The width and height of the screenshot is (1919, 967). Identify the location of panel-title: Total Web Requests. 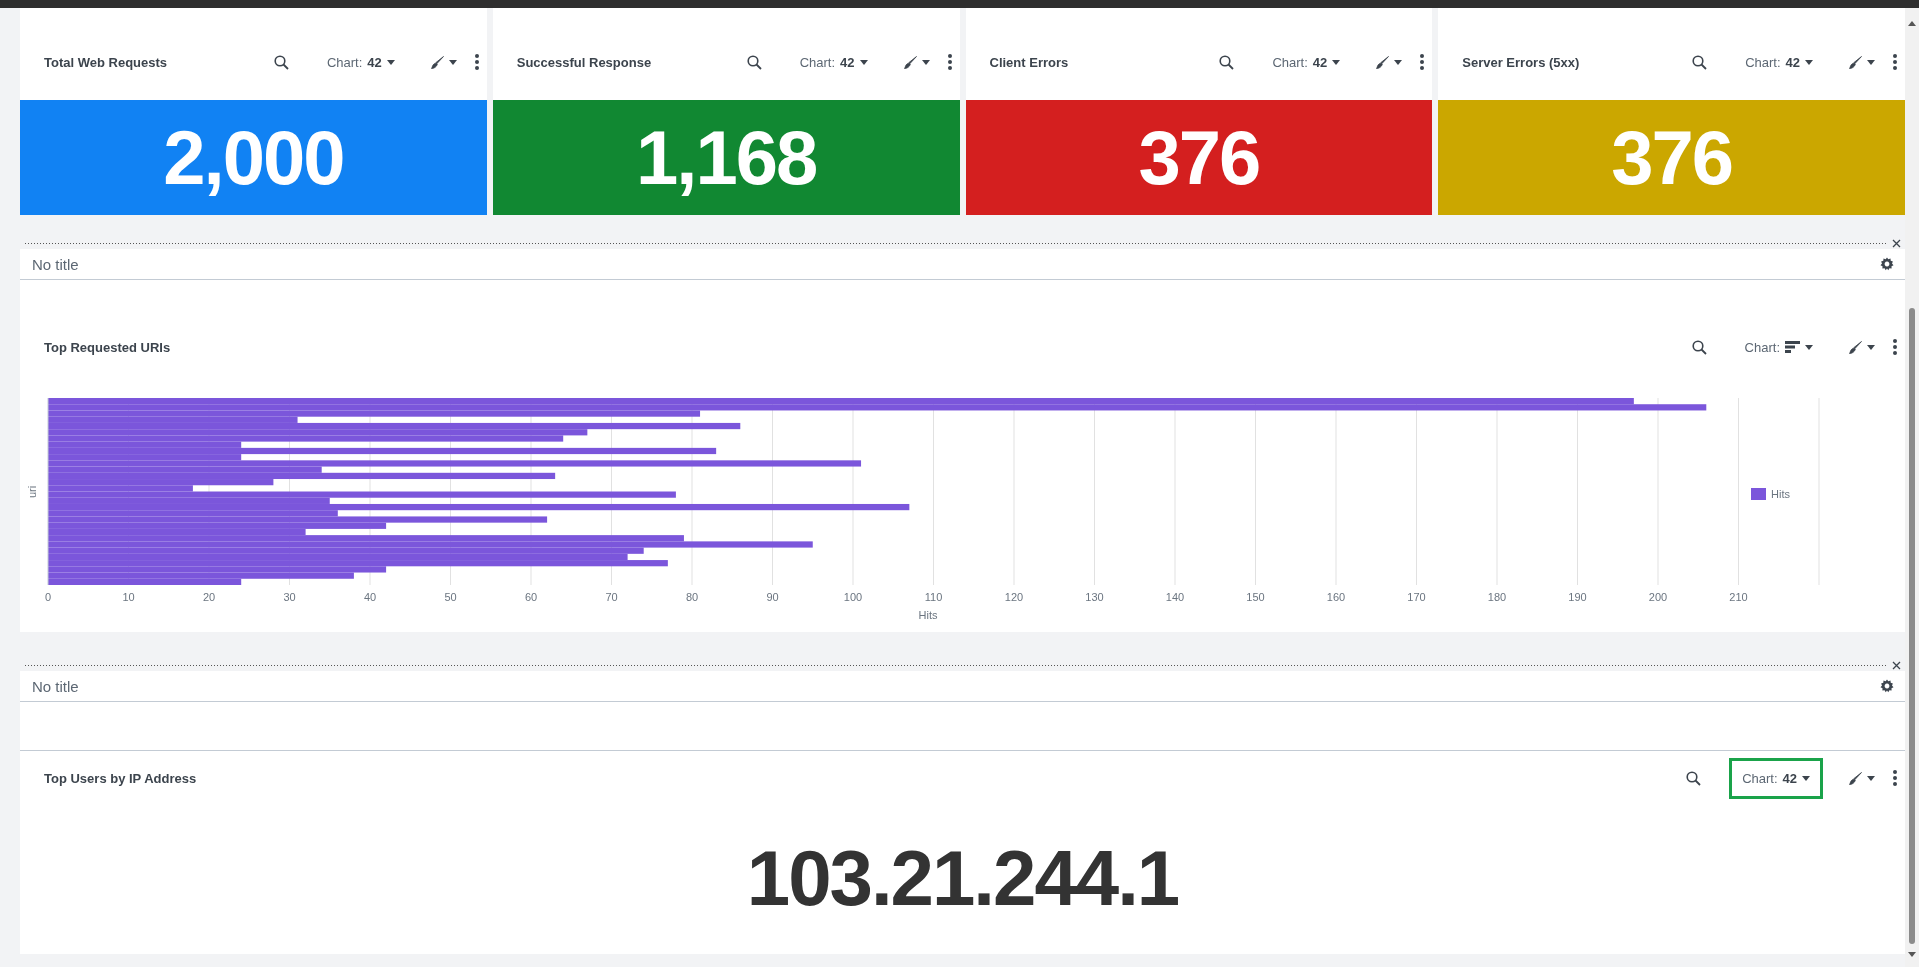
(106, 62).